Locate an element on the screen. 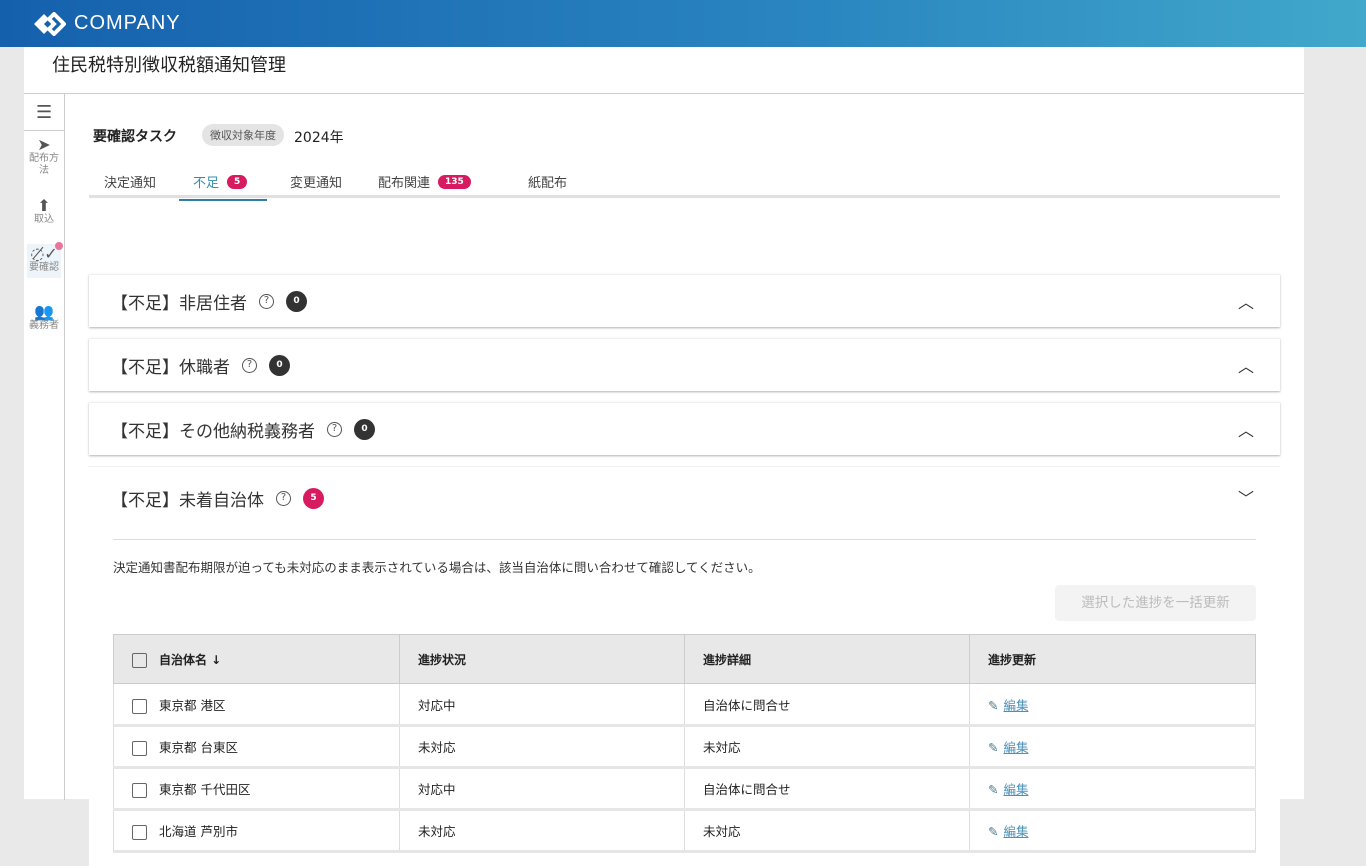  accordion-title: 【不足】その他納税義務者 is located at coordinates (213, 431).